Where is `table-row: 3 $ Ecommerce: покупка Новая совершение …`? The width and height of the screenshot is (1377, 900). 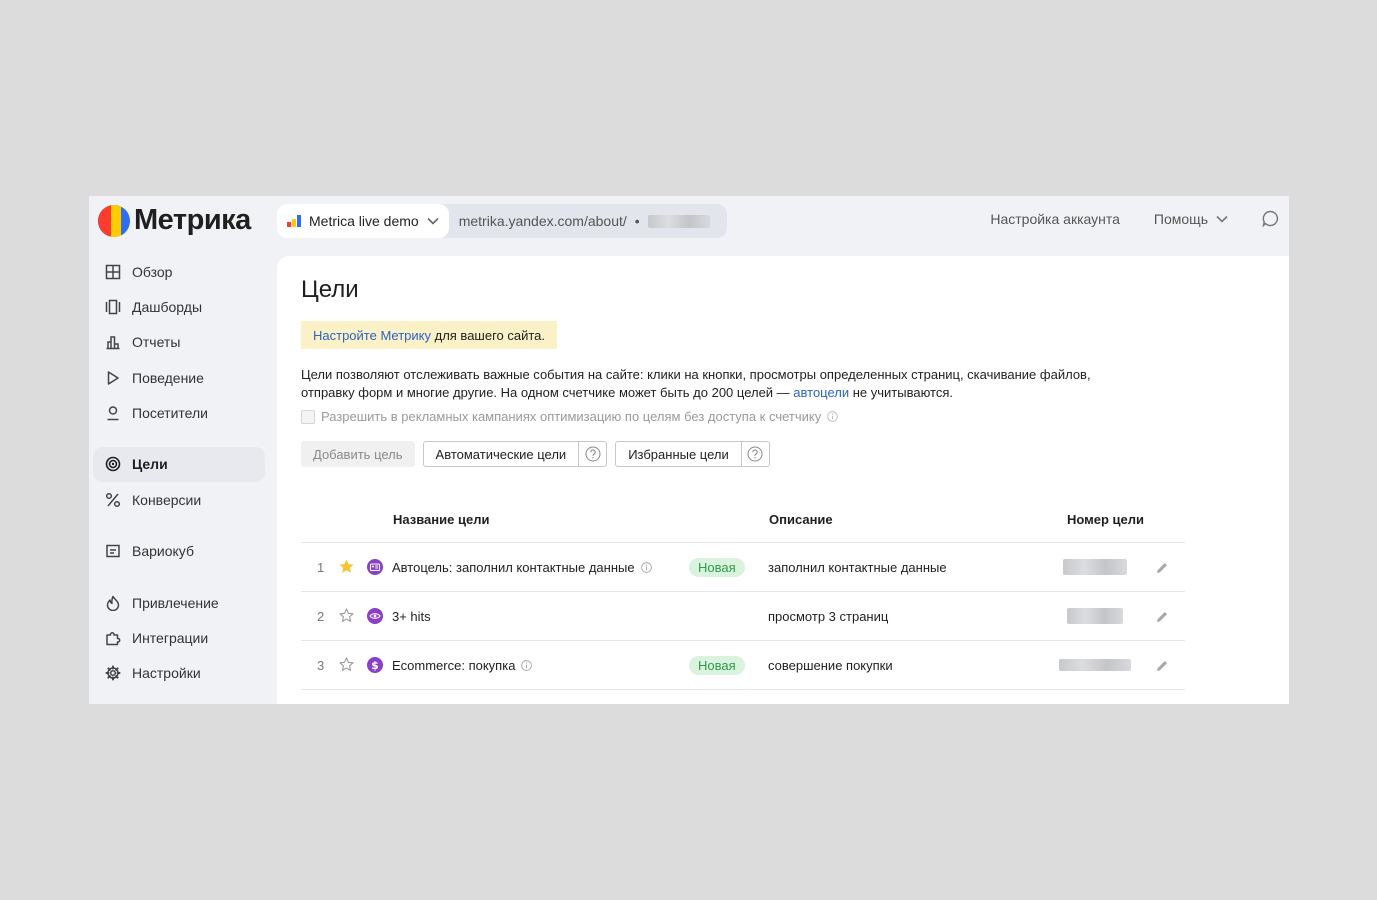
table-row: 3 $ Ecommerce: покупка Новая совершение … is located at coordinates (743, 665).